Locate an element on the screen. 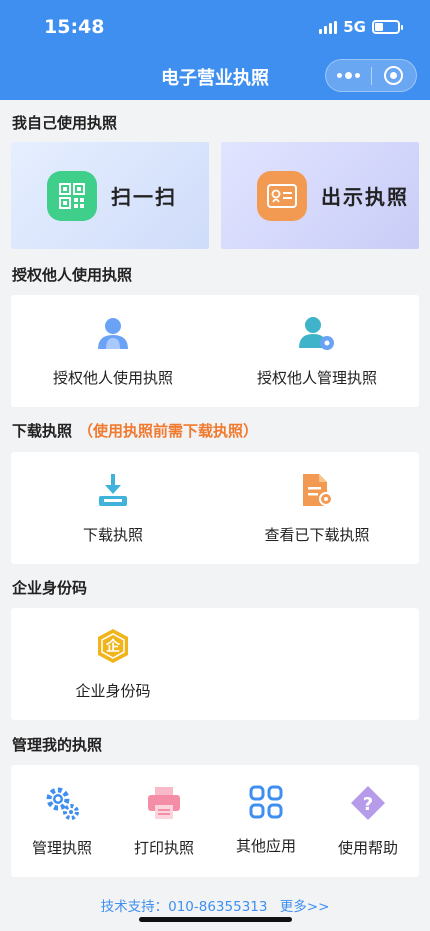 The image size is (430, 931). enterprise-id-card: 企 企业身份码 is located at coordinates (215, 664).